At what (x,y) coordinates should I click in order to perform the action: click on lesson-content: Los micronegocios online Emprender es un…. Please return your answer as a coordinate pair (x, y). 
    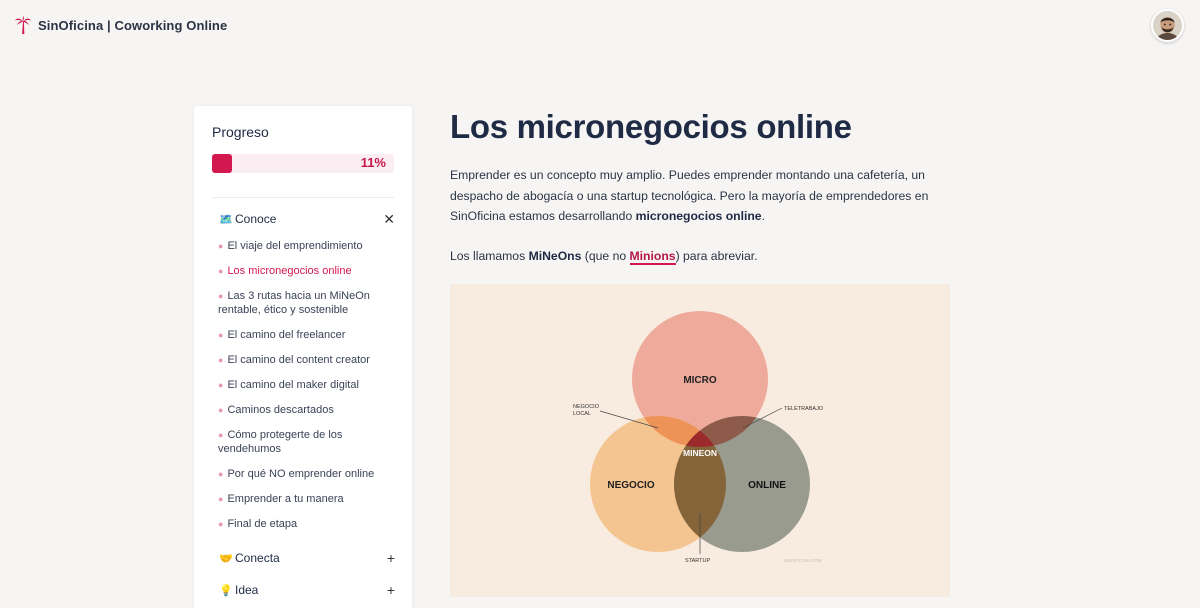
    Looking at the image, I should click on (700, 186).